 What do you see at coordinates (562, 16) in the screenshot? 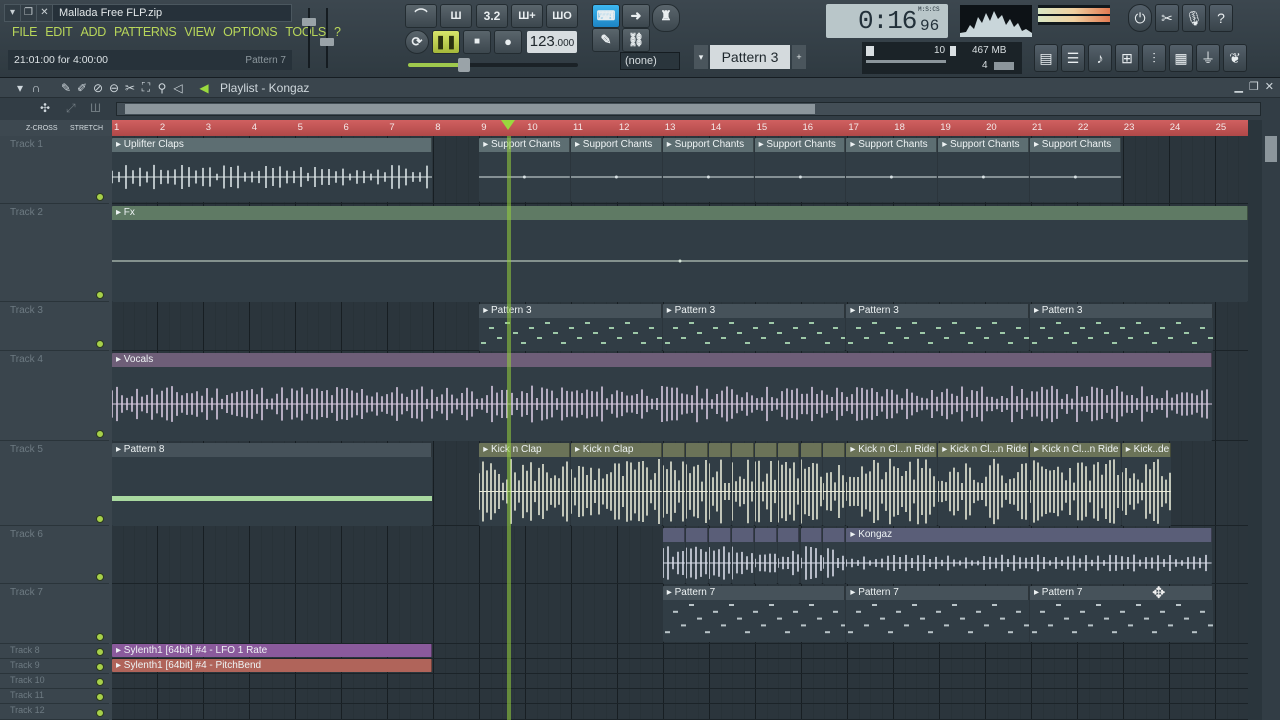
I see `loop-record-button: ШО` at bounding box center [562, 16].